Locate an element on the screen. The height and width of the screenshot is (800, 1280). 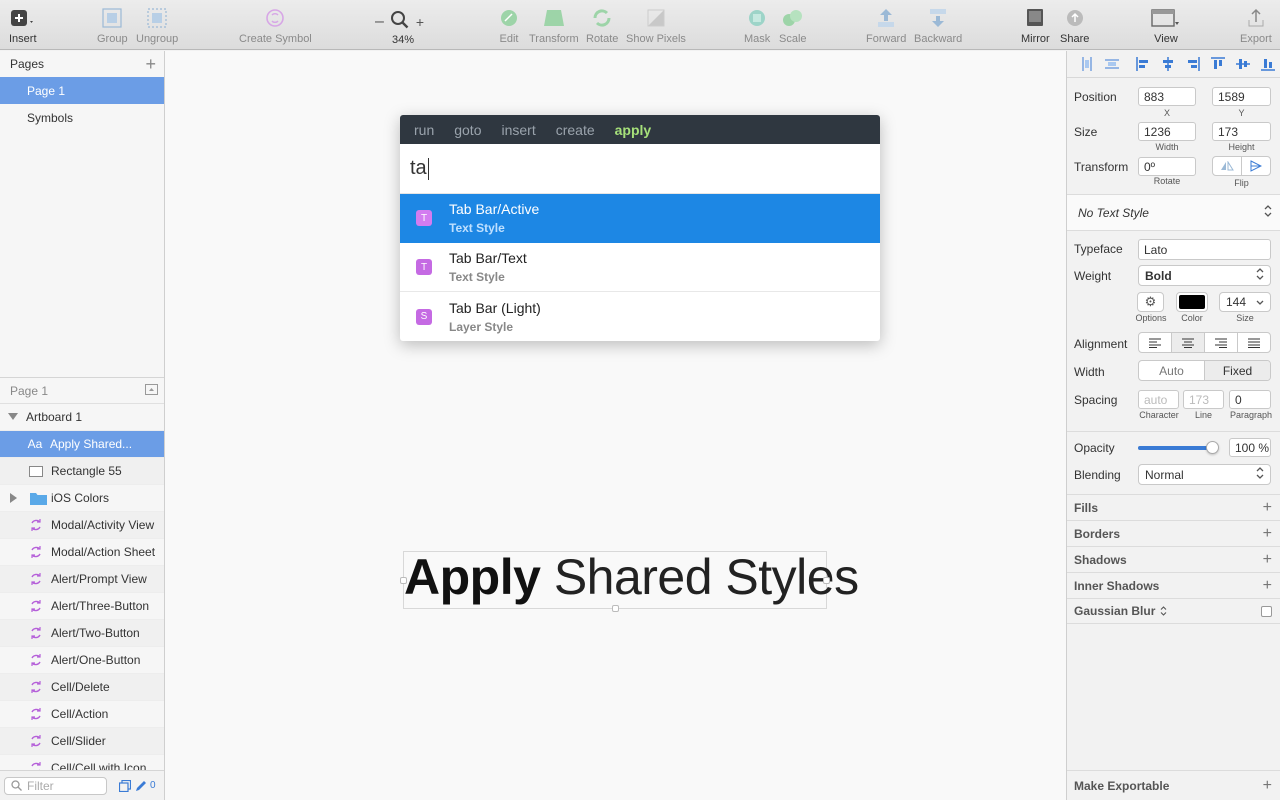
add-export-button: + is located at coordinates (1267, 786).